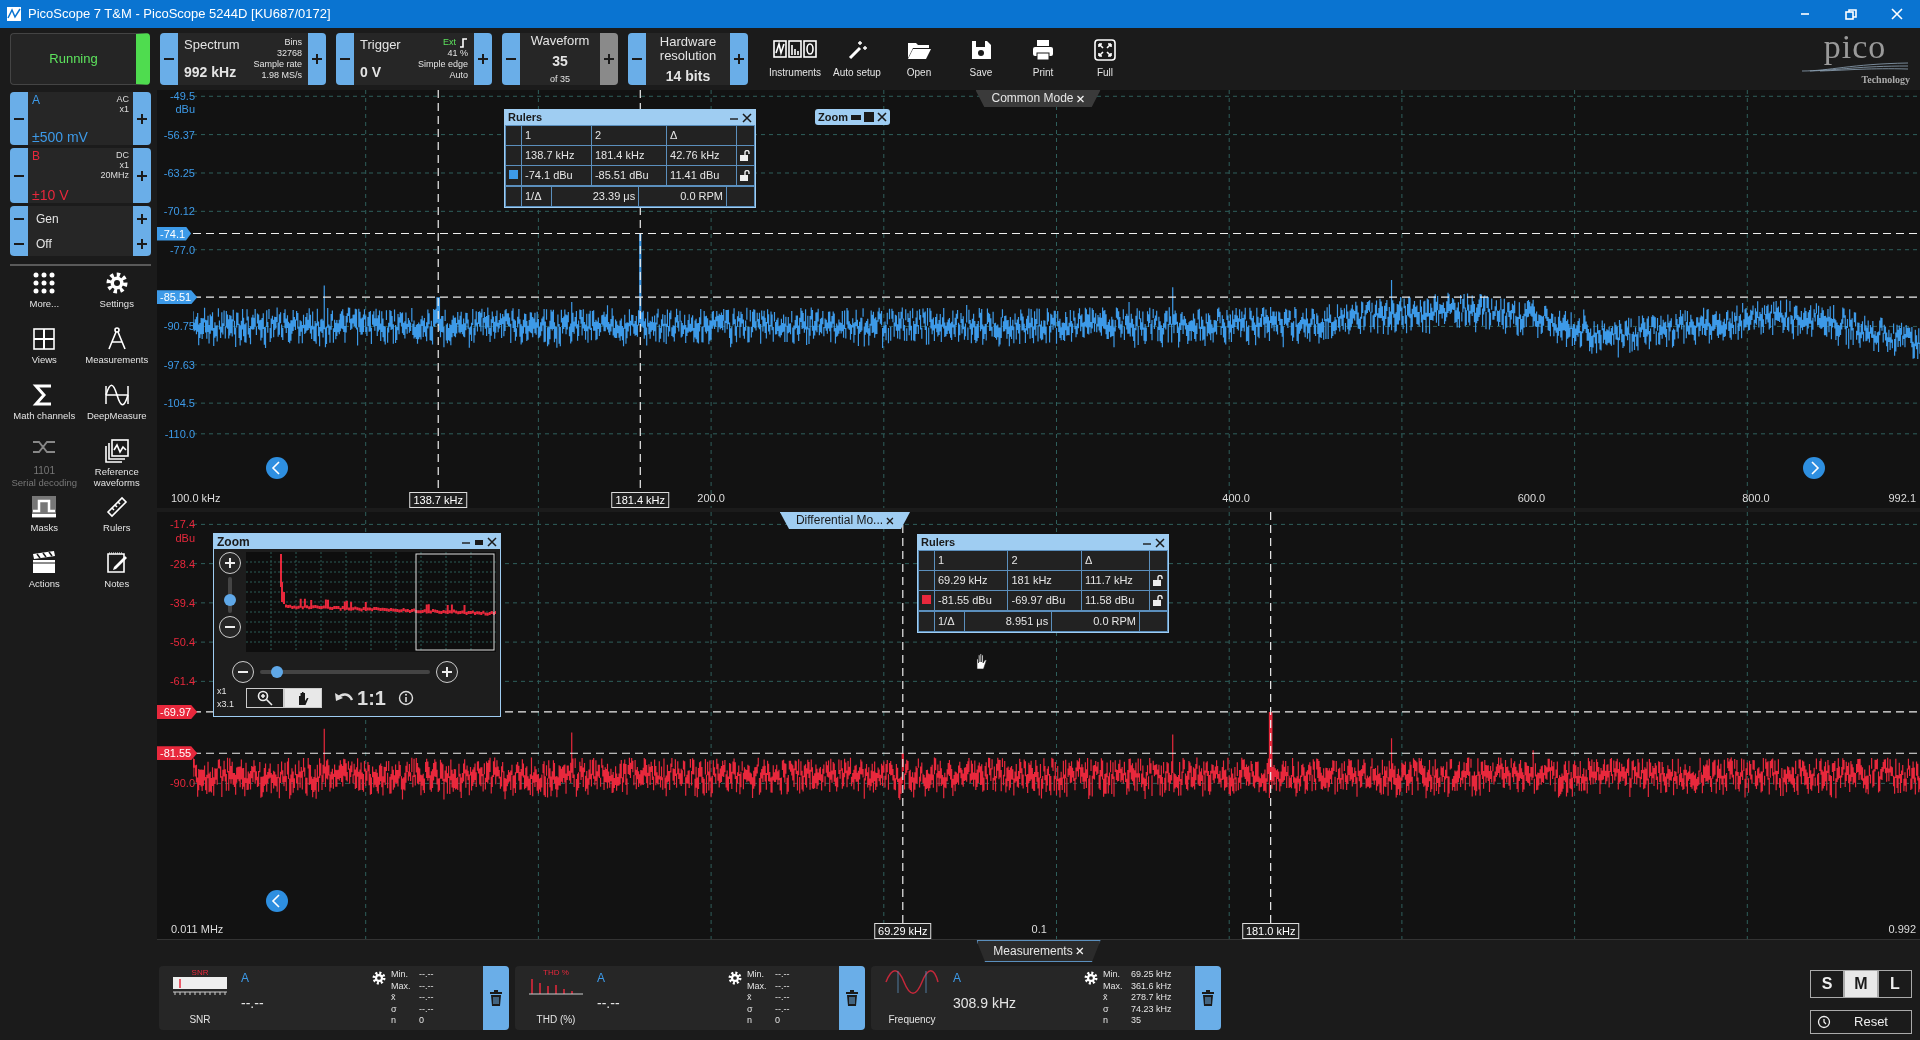 This screenshot has height=1040, width=1920. What do you see at coordinates (116, 522) in the screenshot?
I see `rulers-button: Rulers` at bounding box center [116, 522].